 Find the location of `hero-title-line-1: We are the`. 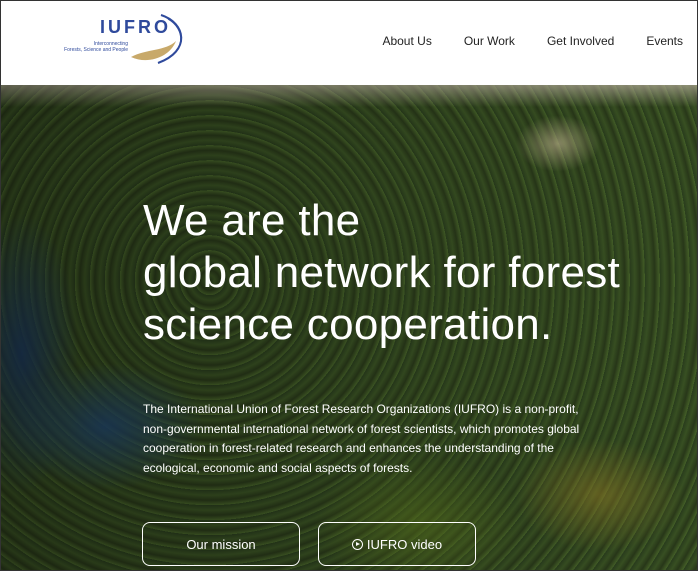

hero-title-line-1: We are the is located at coordinates (252, 220).